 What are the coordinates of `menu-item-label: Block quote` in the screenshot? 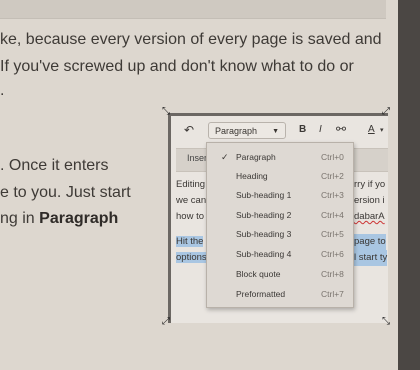 It's located at (258, 274).